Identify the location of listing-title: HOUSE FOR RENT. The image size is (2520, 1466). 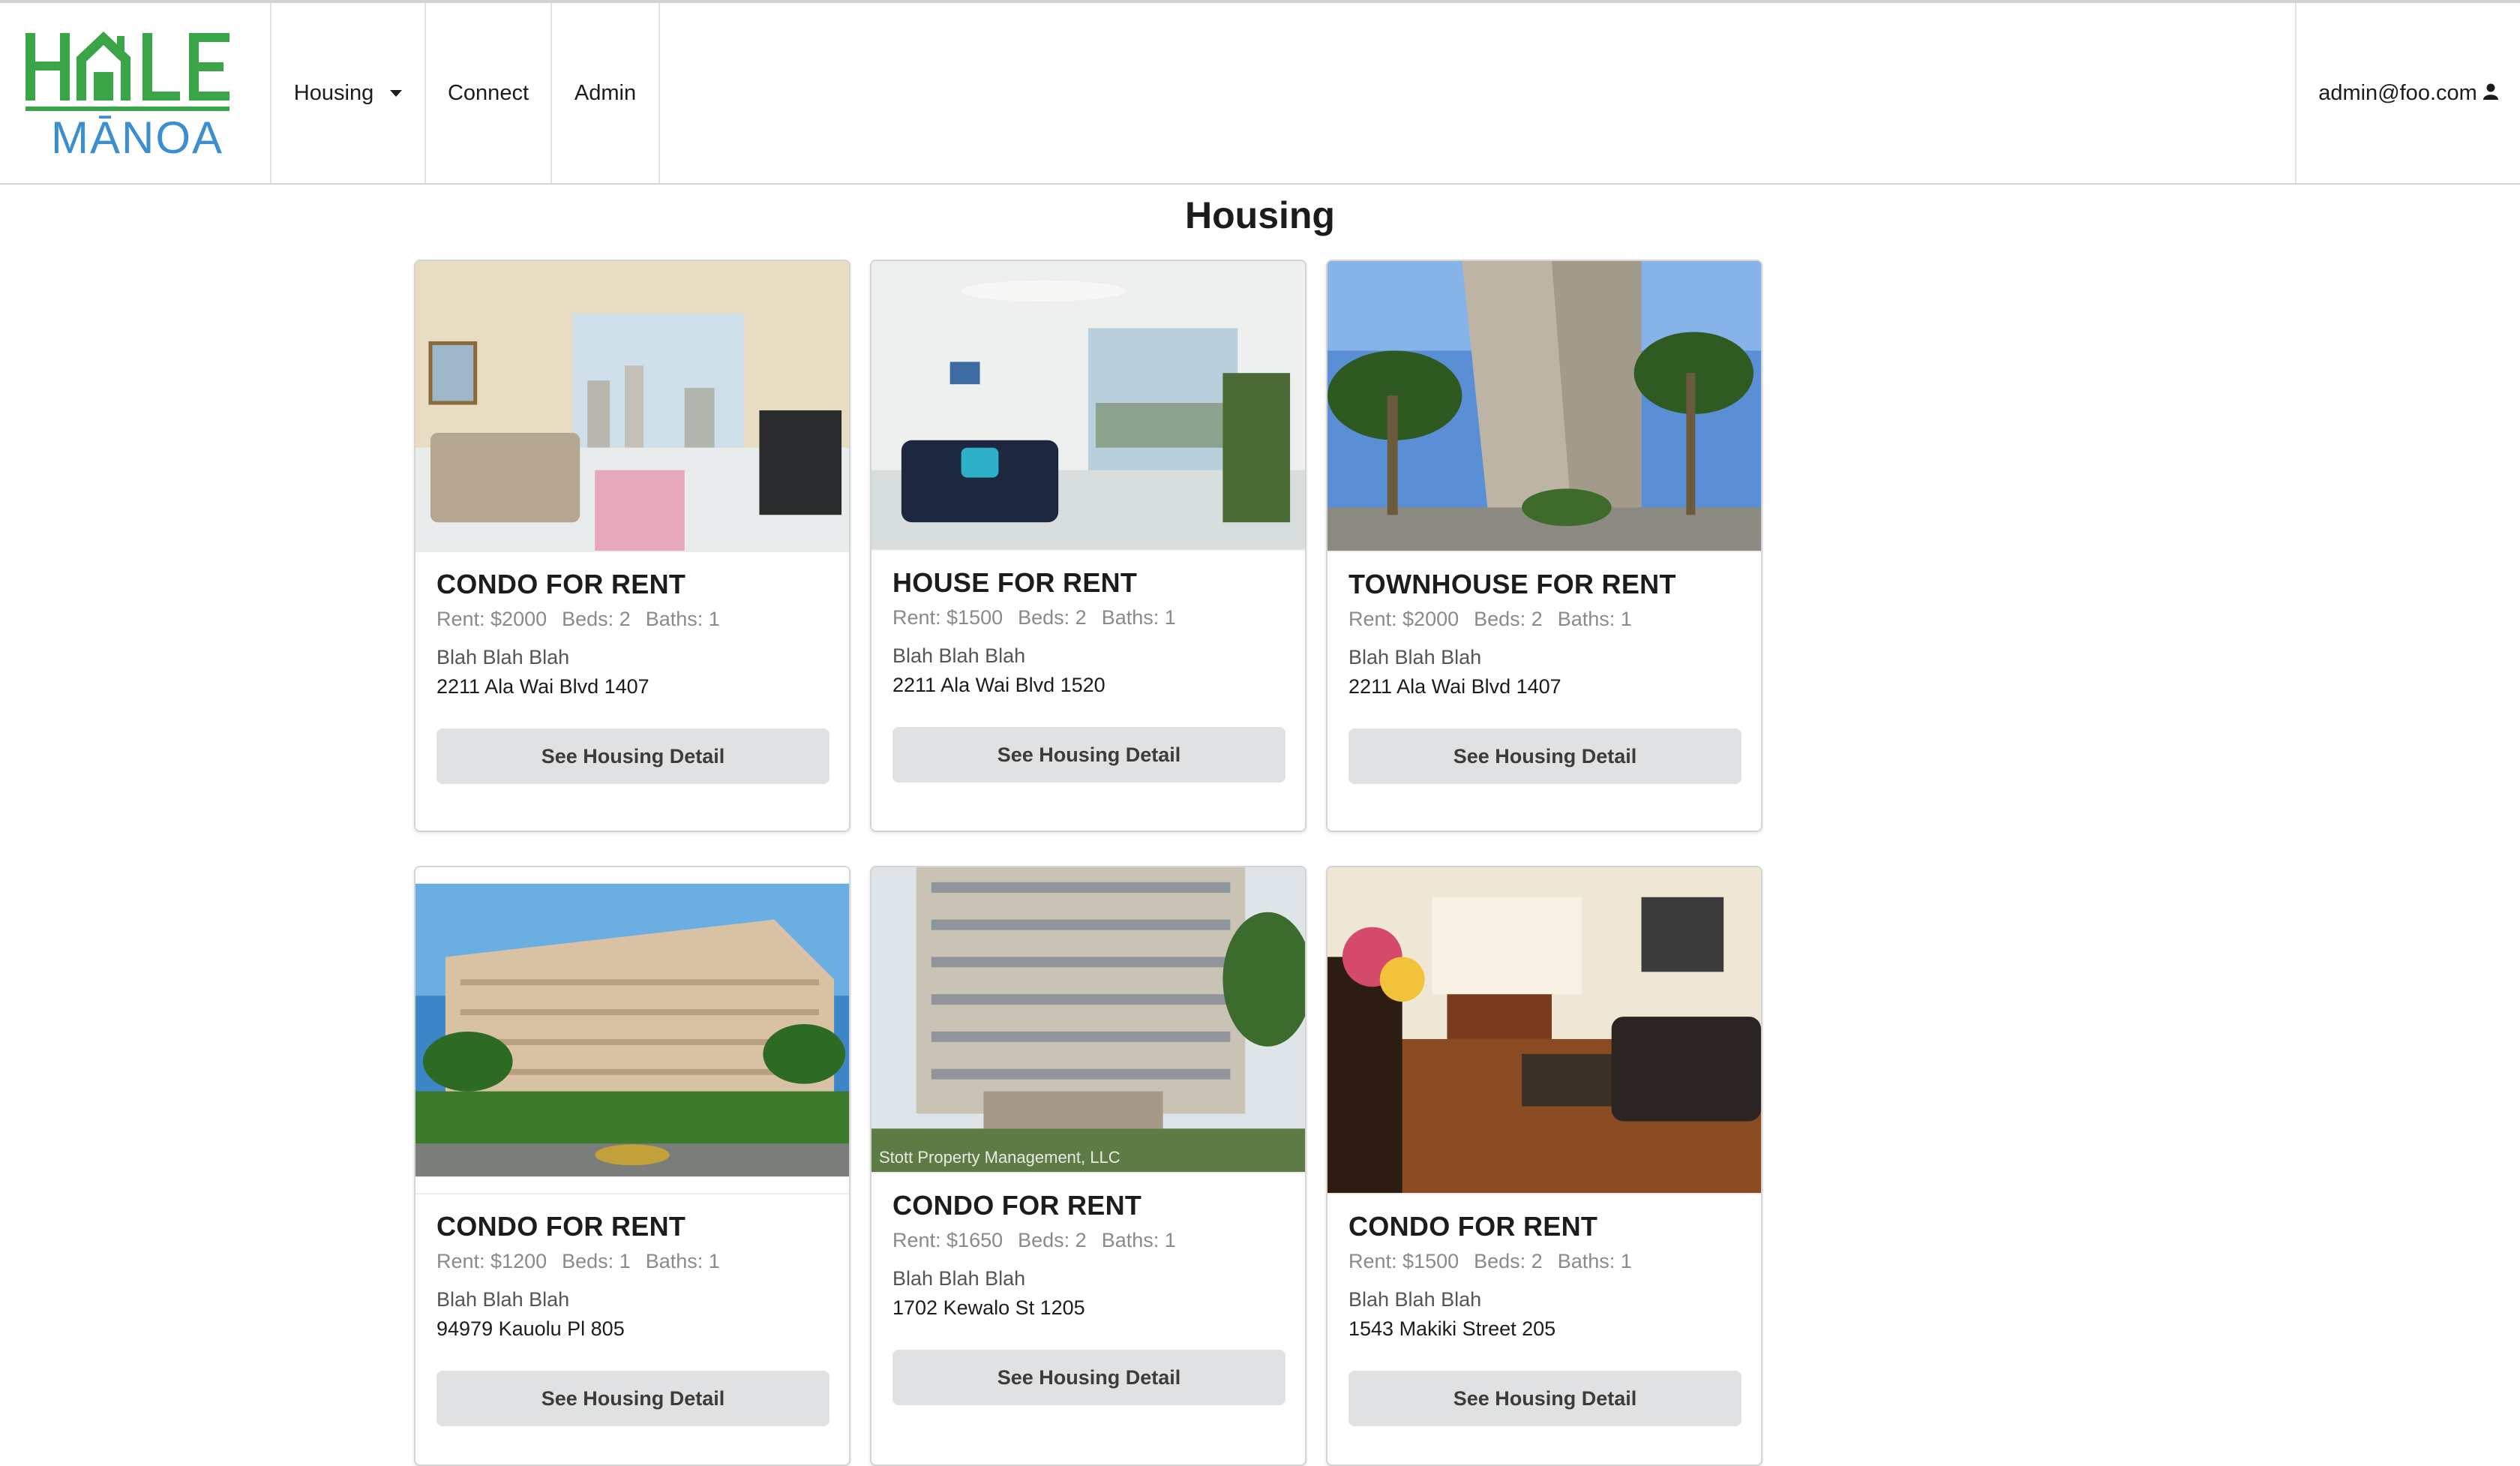
(1015, 582).